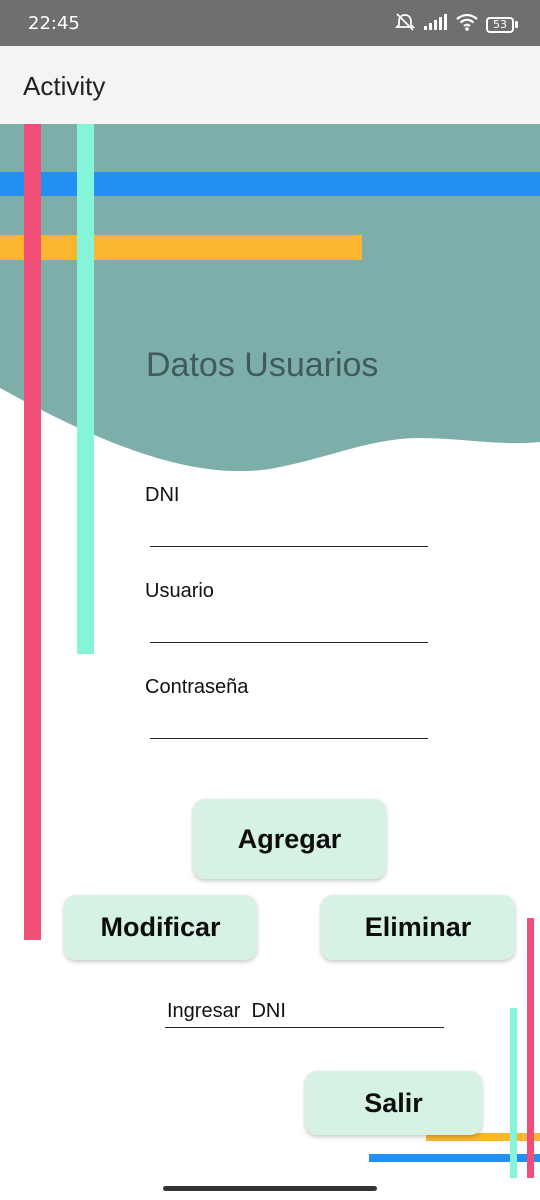 The image size is (540, 1200). What do you see at coordinates (54, 23) in the screenshot?
I see `status-time: 22:45` at bounding box center [54, 23].